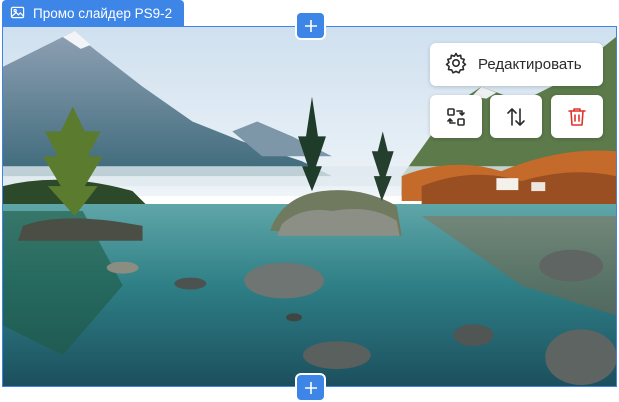 The width and height of the screenshot is (619, 402). I want to click on edit-button-label: Редактировать, so click(530, 64).